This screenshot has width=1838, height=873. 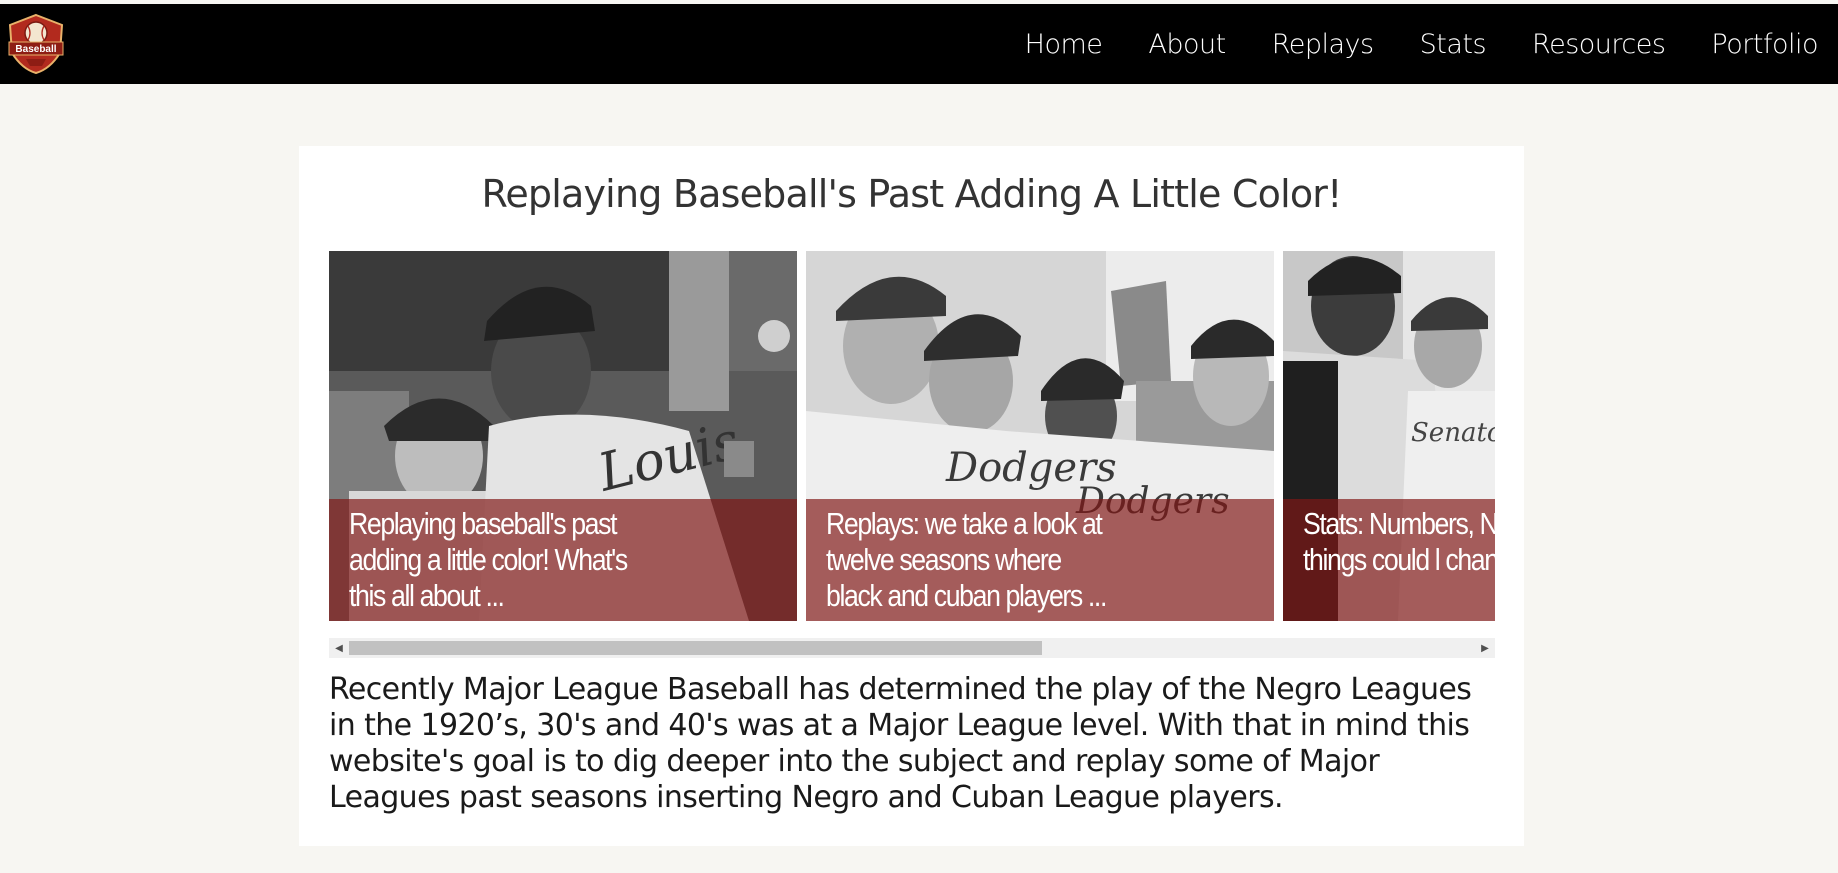 What do you see at coordinates (1764, 44) in the screenshot?
I see `nav-portfolio-link: Portfolio` at bounding box center [1764, 44].